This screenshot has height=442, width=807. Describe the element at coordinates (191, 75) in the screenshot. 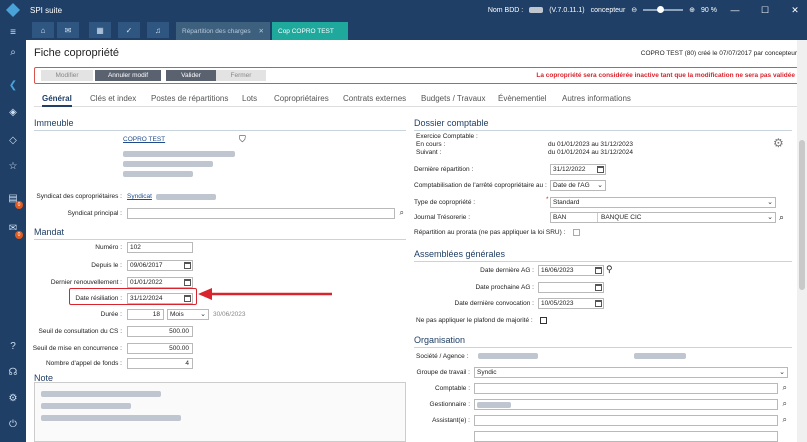

I see `valider-button: Valider` at that location.